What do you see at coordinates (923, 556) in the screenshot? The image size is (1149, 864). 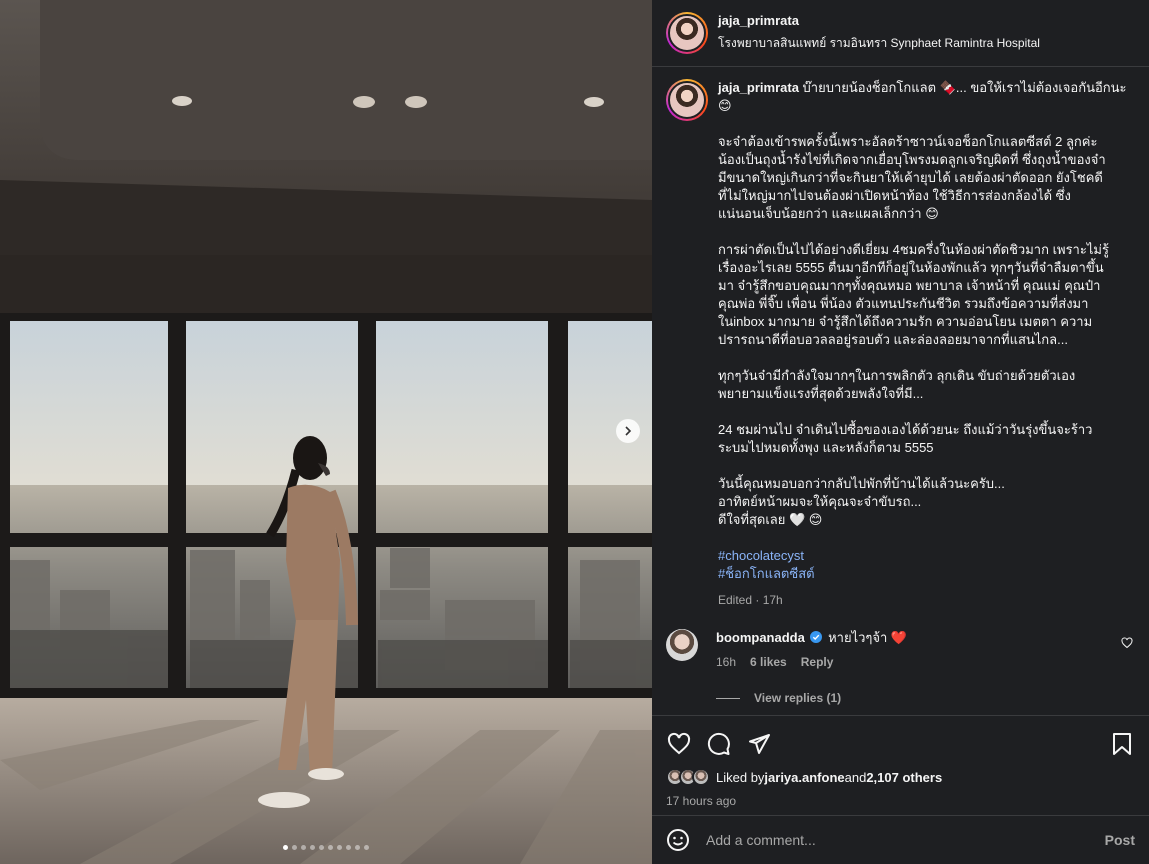 I see `hashtag-link: #chocolatecyst` at bounding box center [923, 556].